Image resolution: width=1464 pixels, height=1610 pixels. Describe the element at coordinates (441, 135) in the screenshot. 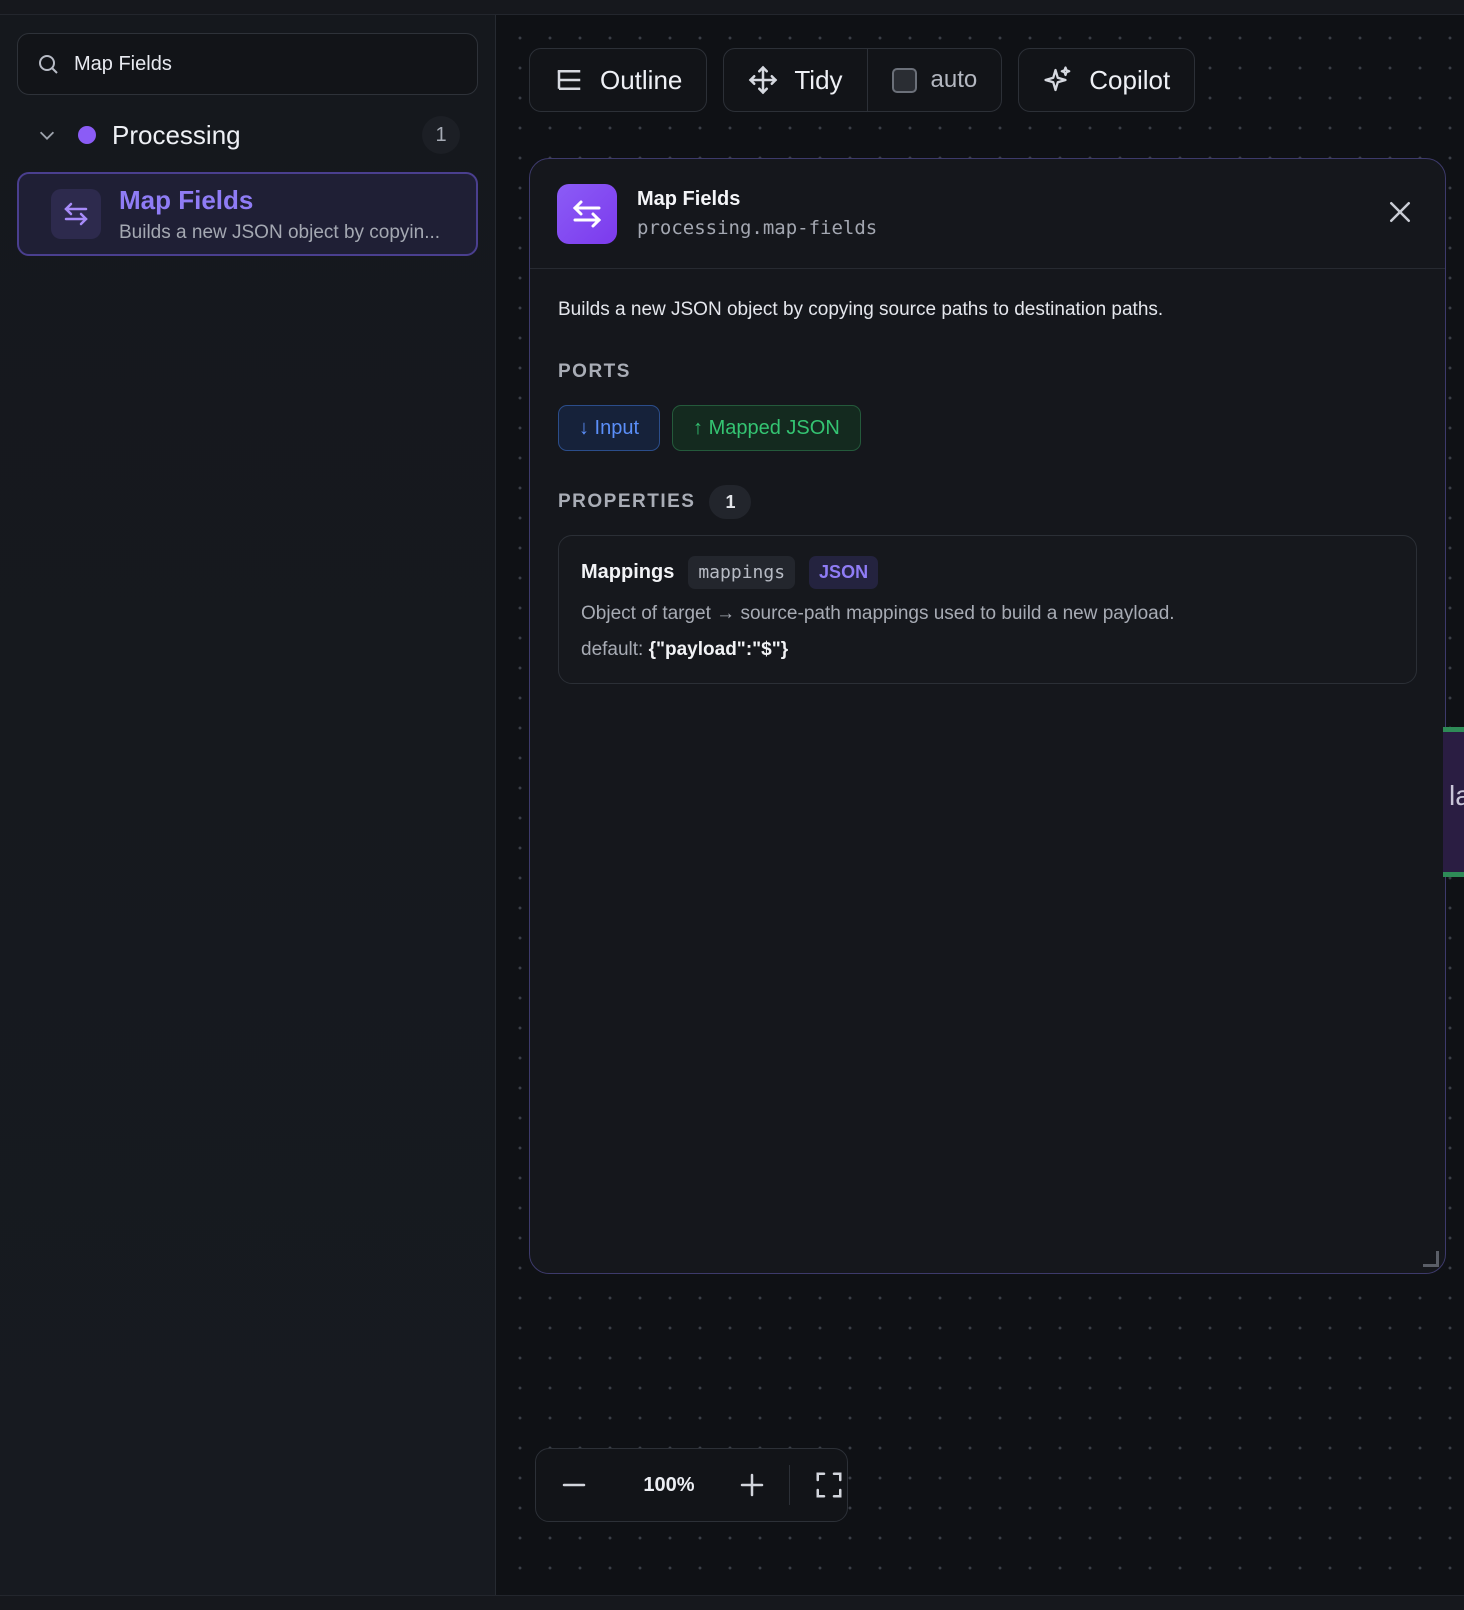

I see `group-count-badge: 1` at that location.